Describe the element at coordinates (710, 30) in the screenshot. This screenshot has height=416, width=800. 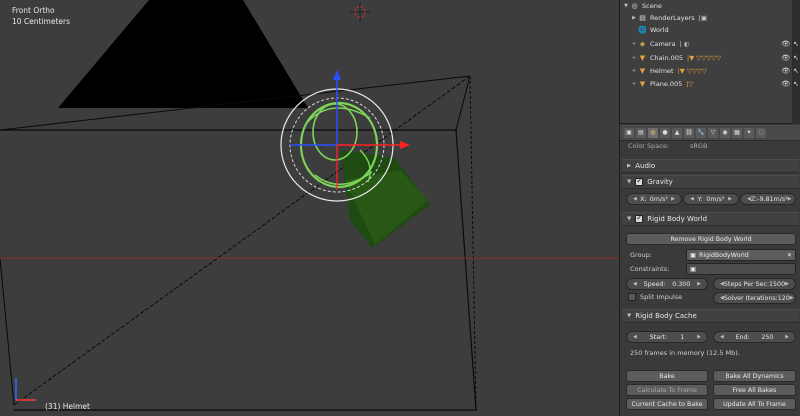
I see `outliner-item-world: 🌐 World` at that location.